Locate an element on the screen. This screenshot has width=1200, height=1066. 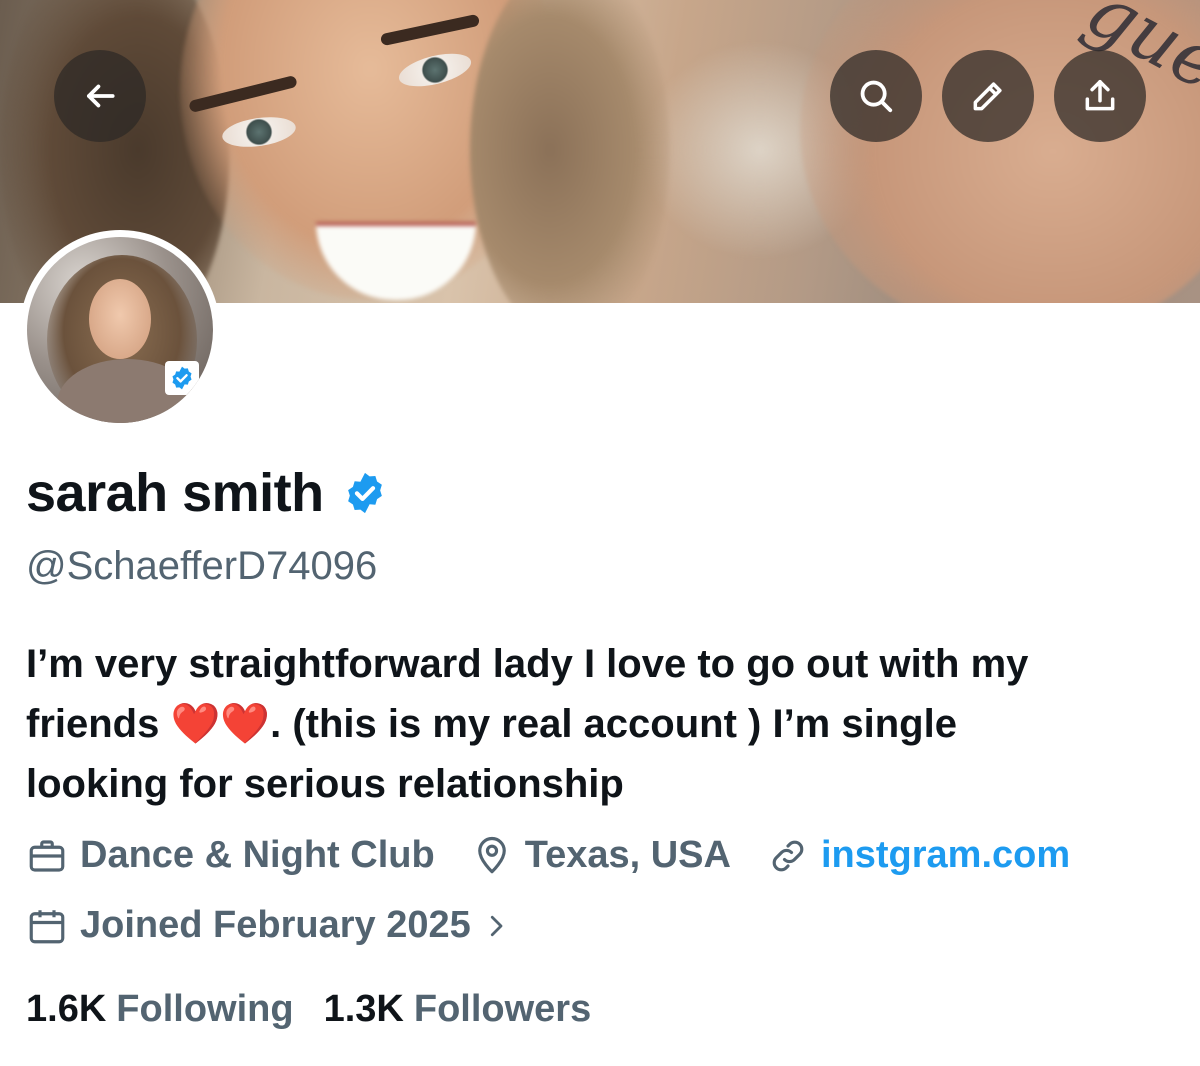
following-count: 1.6K is located at coordinates (66, 1009).